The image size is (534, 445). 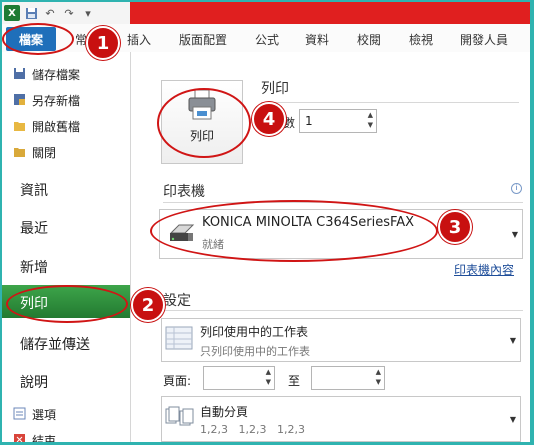 What do you see at coordinates (294, 231) in the screenshot?
I see `callout-circle-printer` at bounding box center [294, 231].